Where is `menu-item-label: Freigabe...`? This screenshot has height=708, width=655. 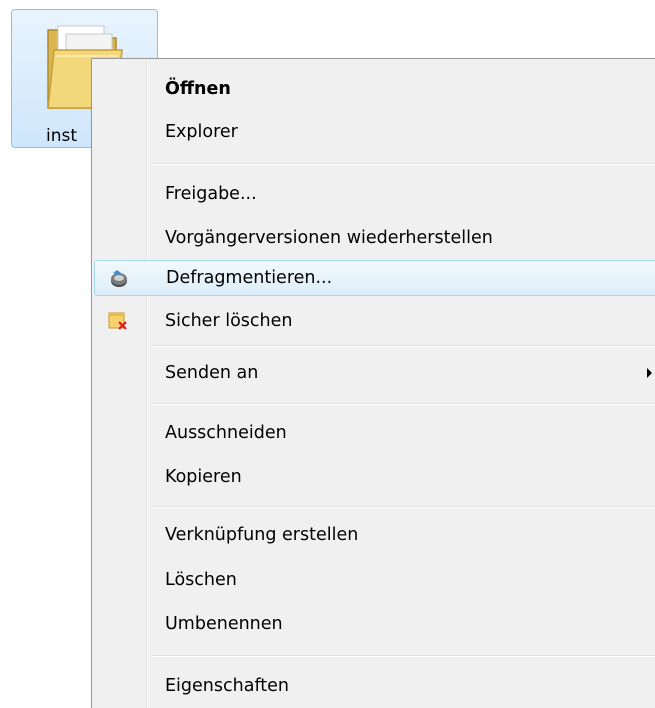
menu-item-label: Freigabe... is located at coordinates (211, 194).